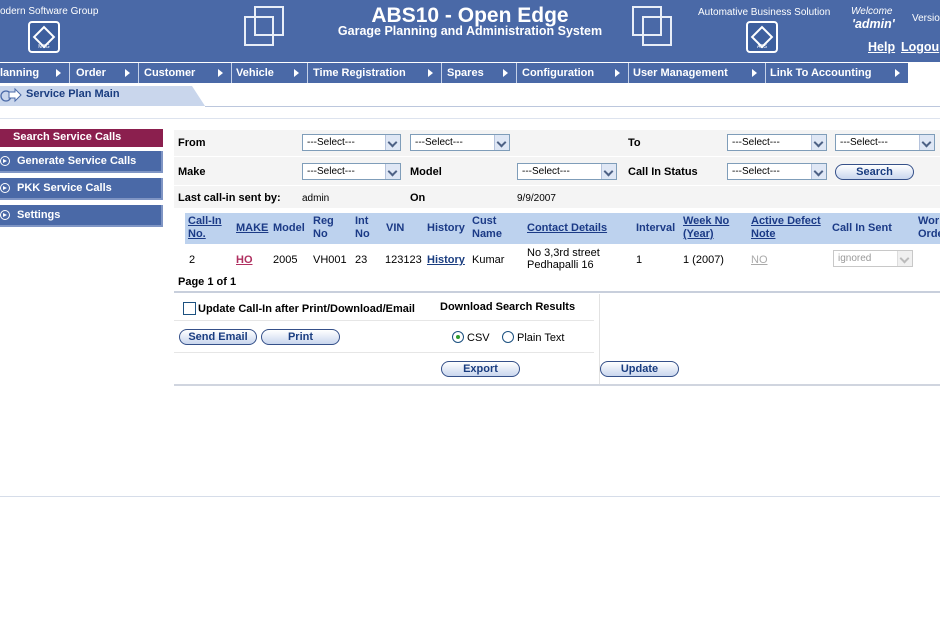 Image resolution: width=940 pixels, height=640 pixels. What do you see at coordinates (873, 258) in the screenshot?
I see `call-in-sent-select: ignored` at bounding box center [873, 258].